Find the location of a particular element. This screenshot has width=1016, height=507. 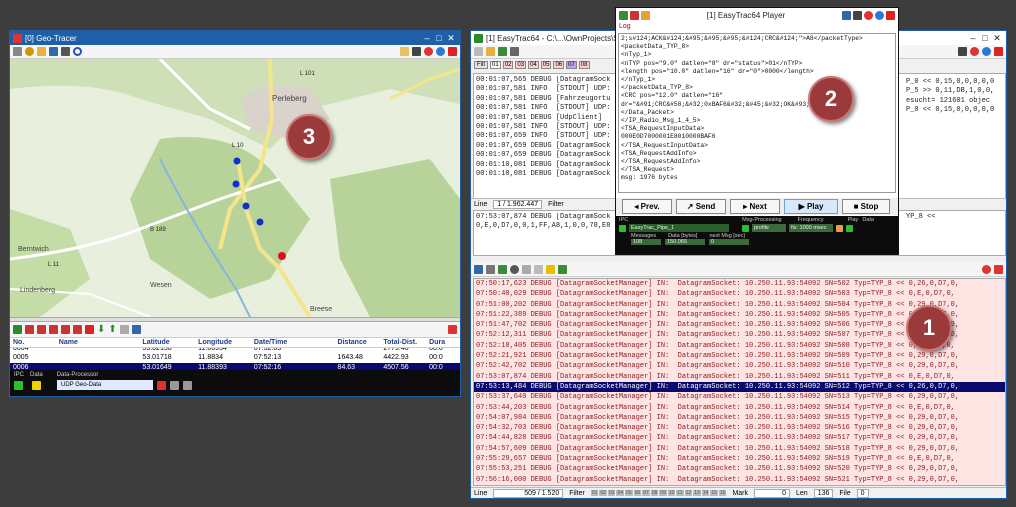

arrow-up-icon: ⬆ is located at coordinates (112, 329).